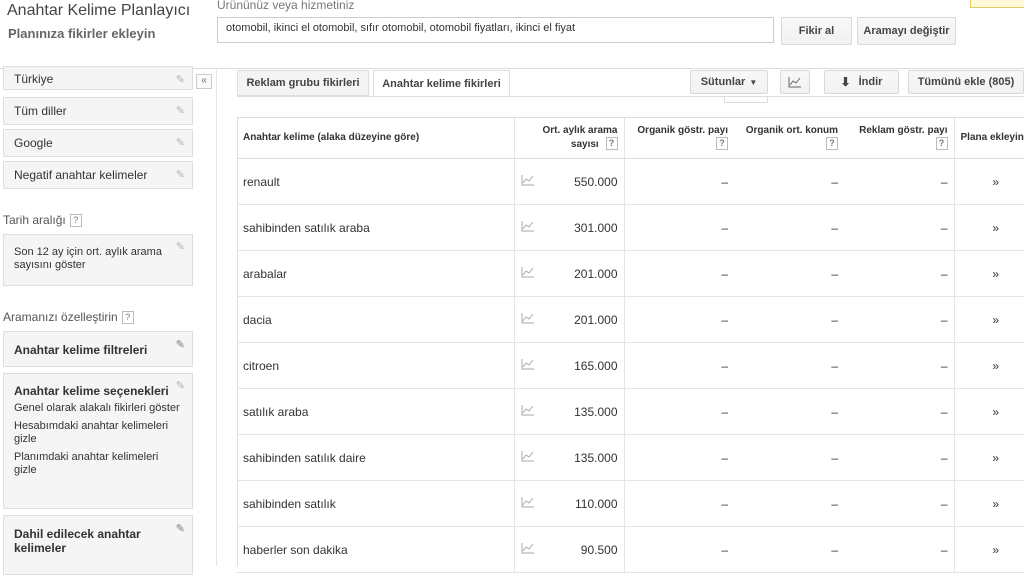 The height and width of the screenshot is (575, 1024). Describe the element at coordinates (966, 82) in the screenshot. I see `add-all-button: Tümünü ekle (805)` at that location.